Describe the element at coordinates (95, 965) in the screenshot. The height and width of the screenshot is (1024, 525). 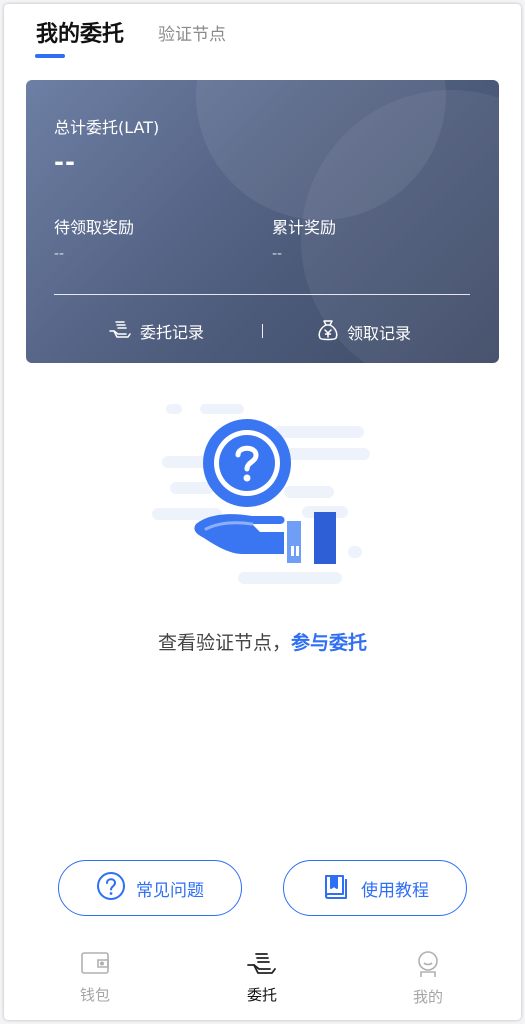
I see `wallet-icon` at that location.